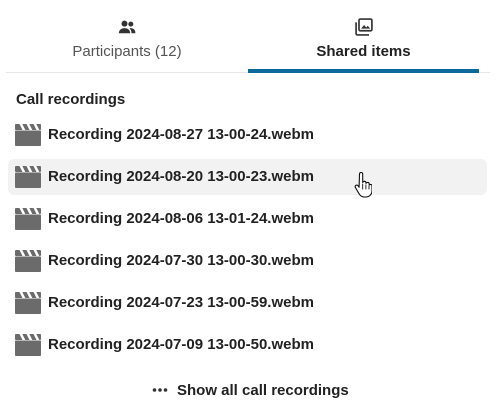  I want to click on tab-shared-items: Shared items, so click(363, 36).